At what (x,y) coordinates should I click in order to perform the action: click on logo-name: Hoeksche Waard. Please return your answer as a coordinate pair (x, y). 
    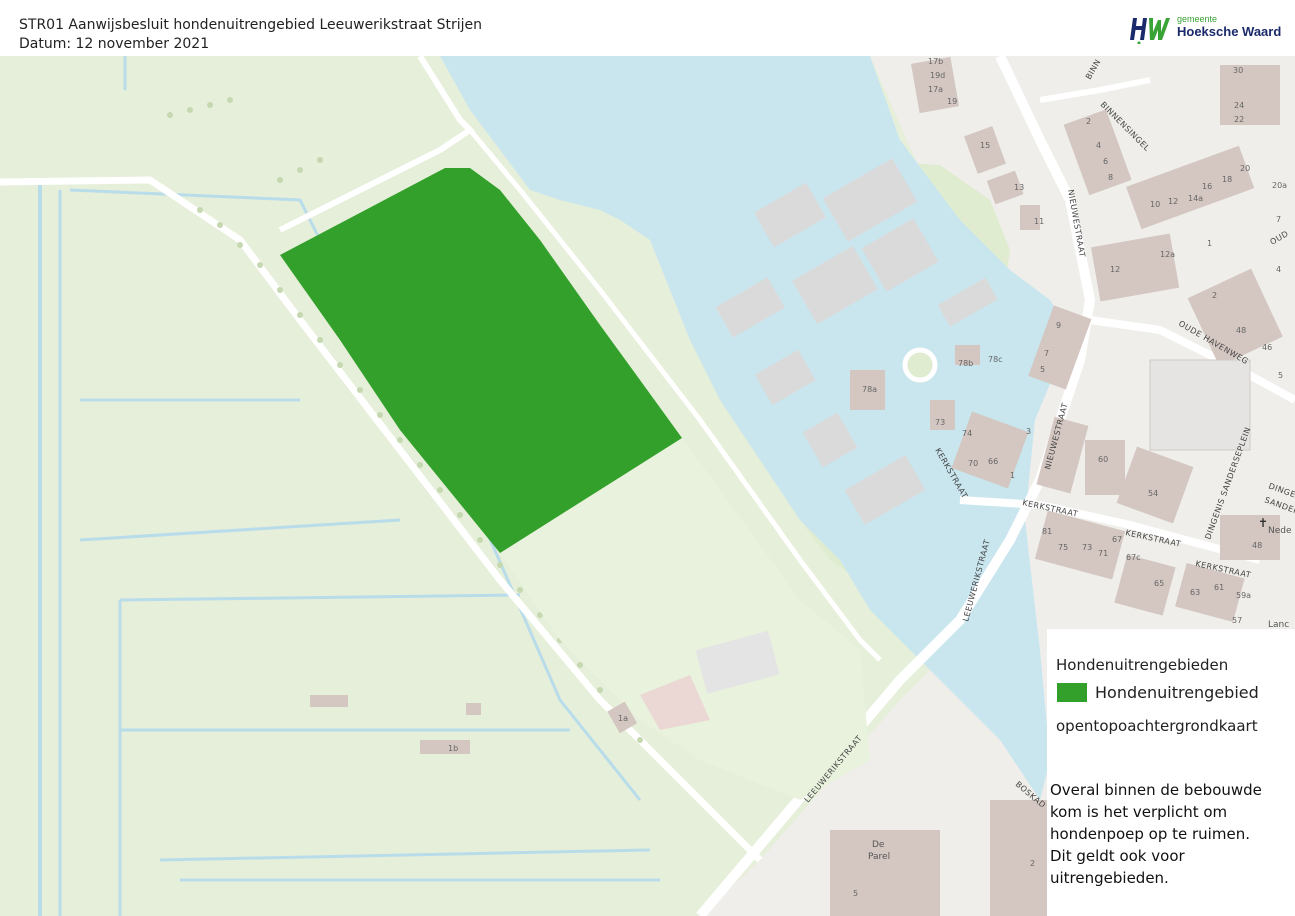
    Looking at the image, I should click on (1229, 31).